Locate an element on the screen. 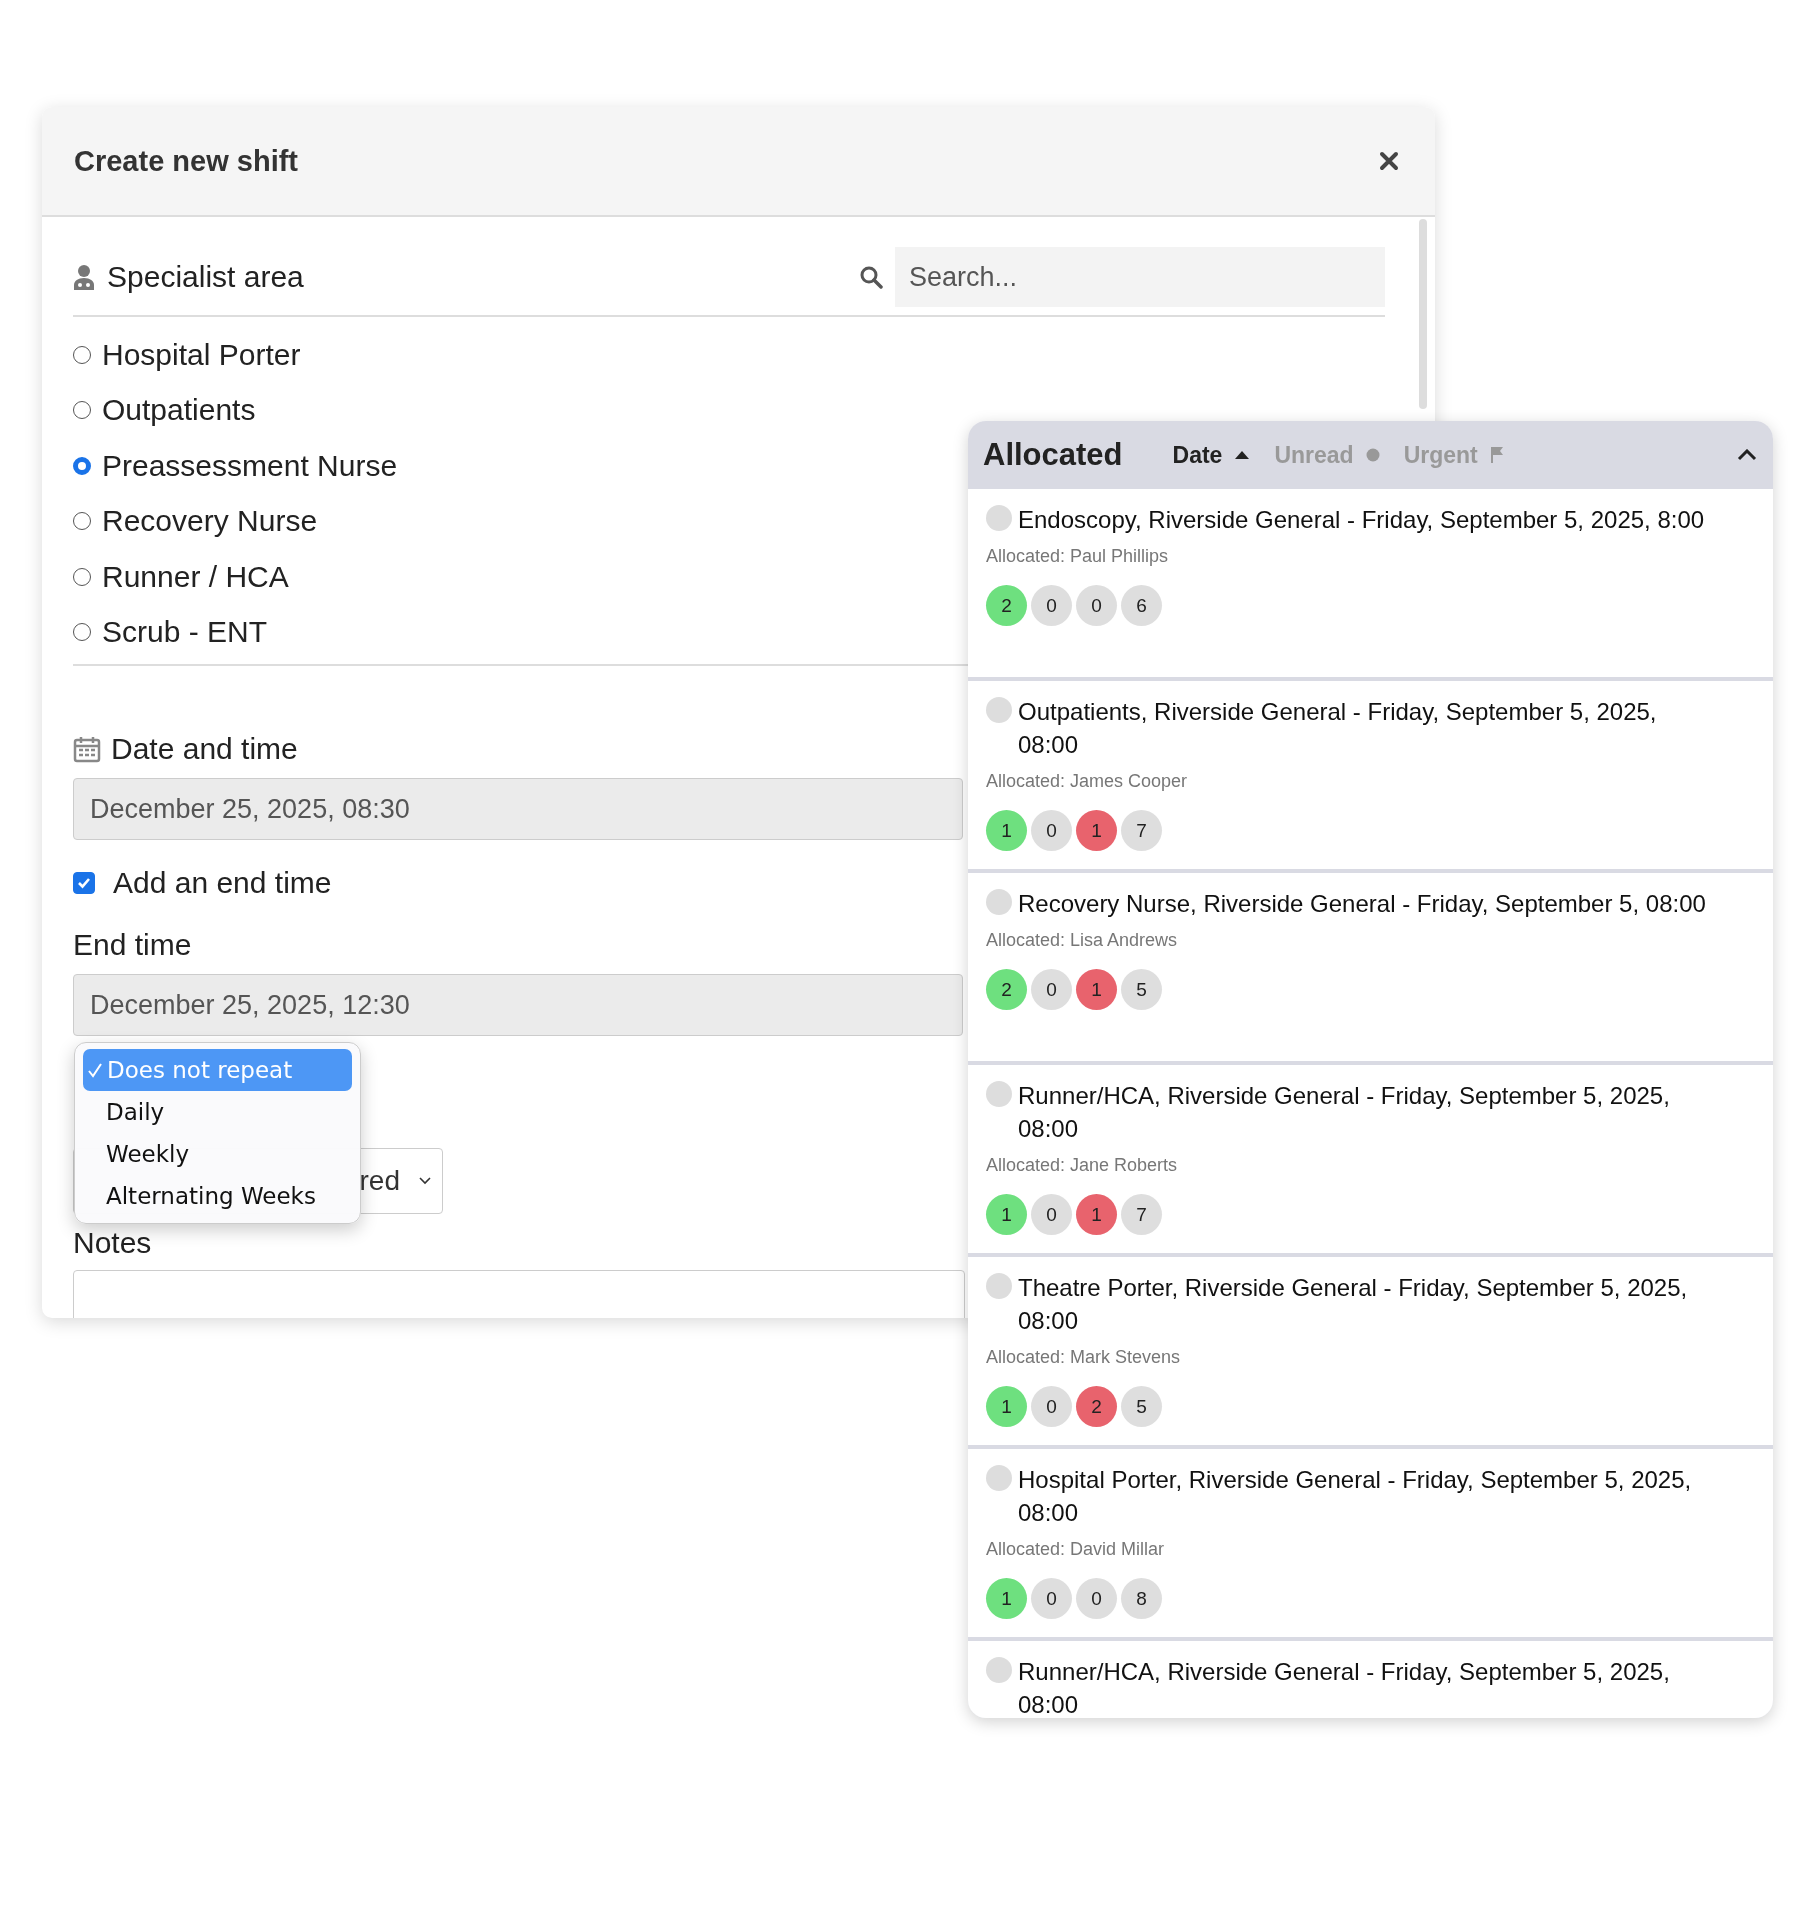 The height and width of the screenshot is (1920, 1800). sort-option: Date is located at coordinates (1211, 455).